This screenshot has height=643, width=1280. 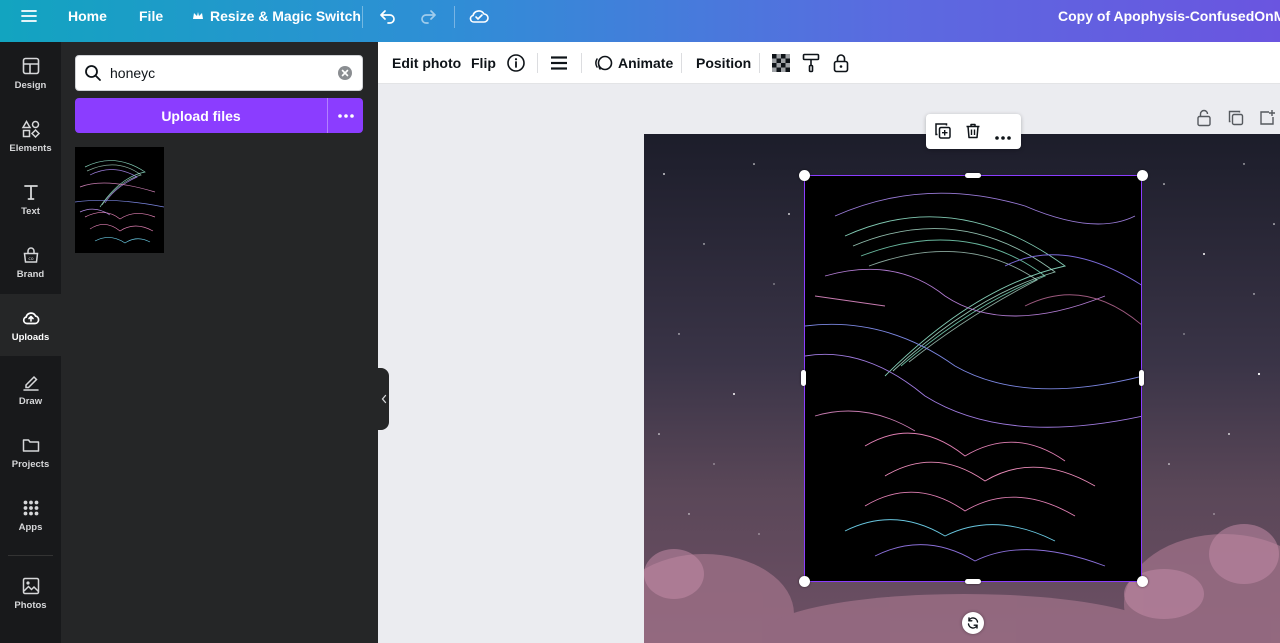 I want to click on brand-icon: co, so click(x=30, y=254).